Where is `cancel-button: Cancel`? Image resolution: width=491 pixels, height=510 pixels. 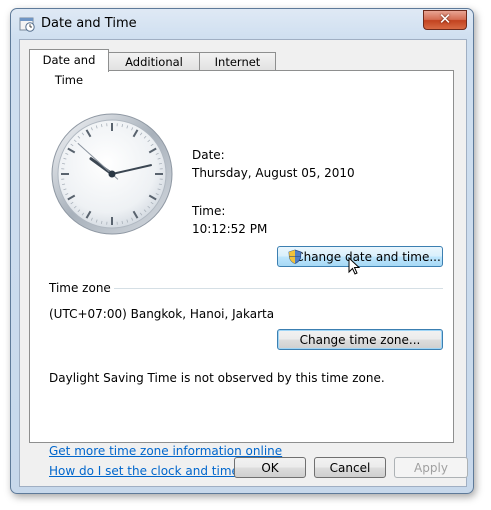
cancel-button: Cancel is located at coordinates (350, 467).